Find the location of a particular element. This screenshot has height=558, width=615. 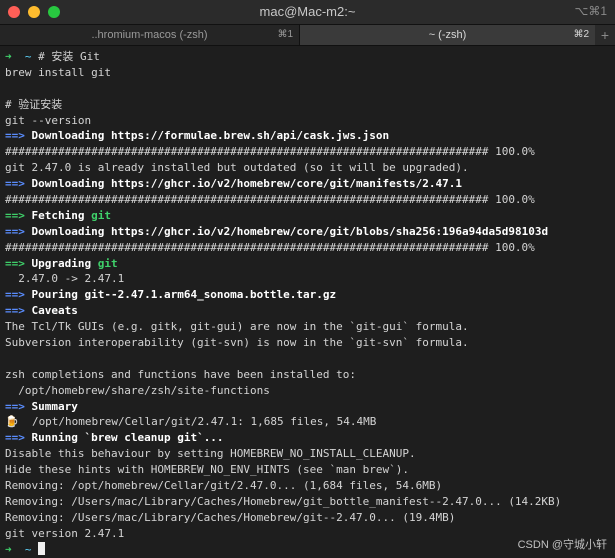

status-label: Pouring is located at coordinates (54, 295).